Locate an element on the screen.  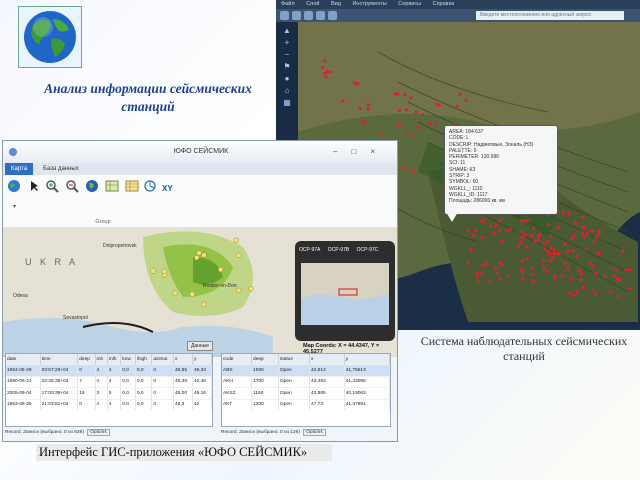
column-header: deep is located at coordinates (265, 359).